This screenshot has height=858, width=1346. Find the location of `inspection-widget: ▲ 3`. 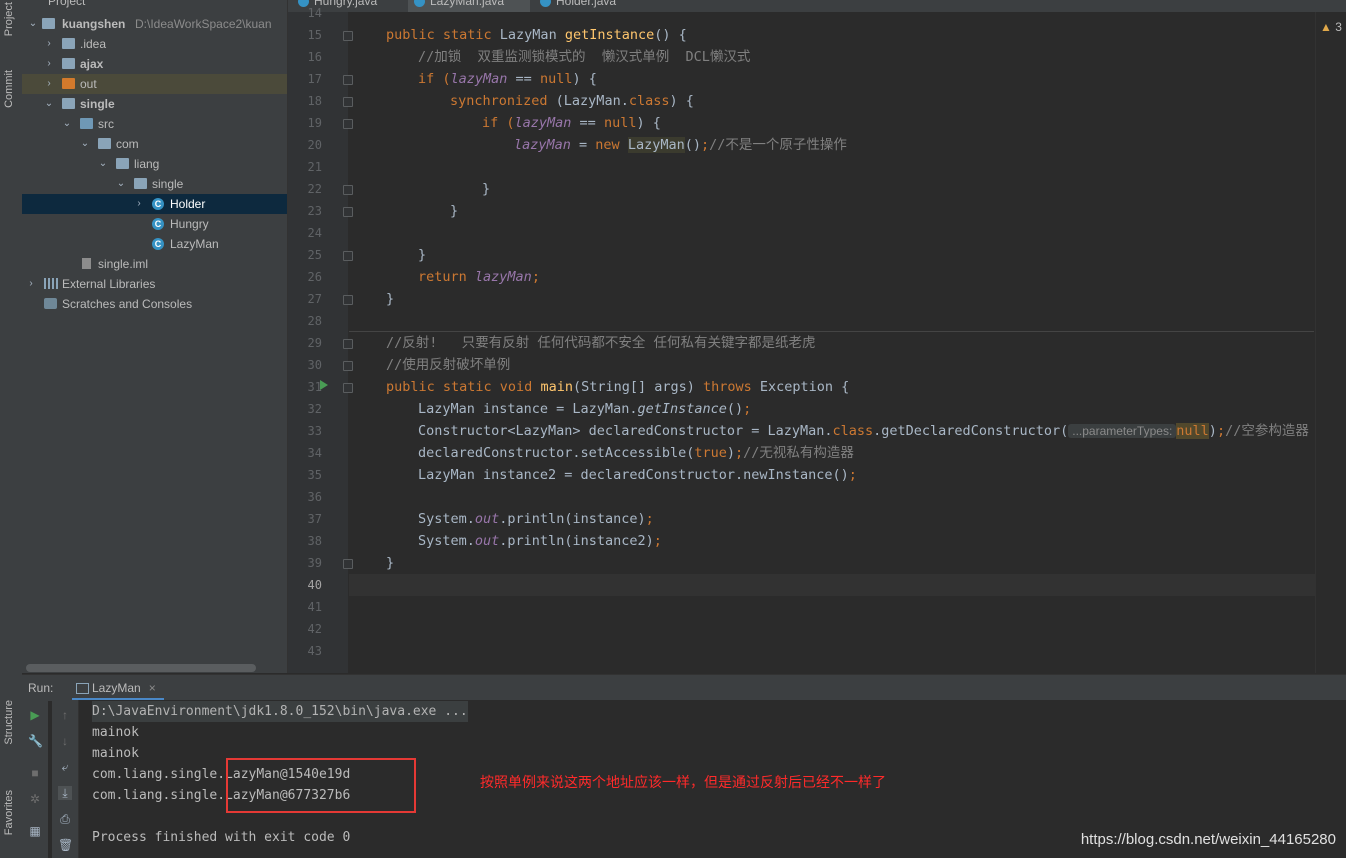

inspection-widget: ▲ 3 is located at coordinates (1331, 27).